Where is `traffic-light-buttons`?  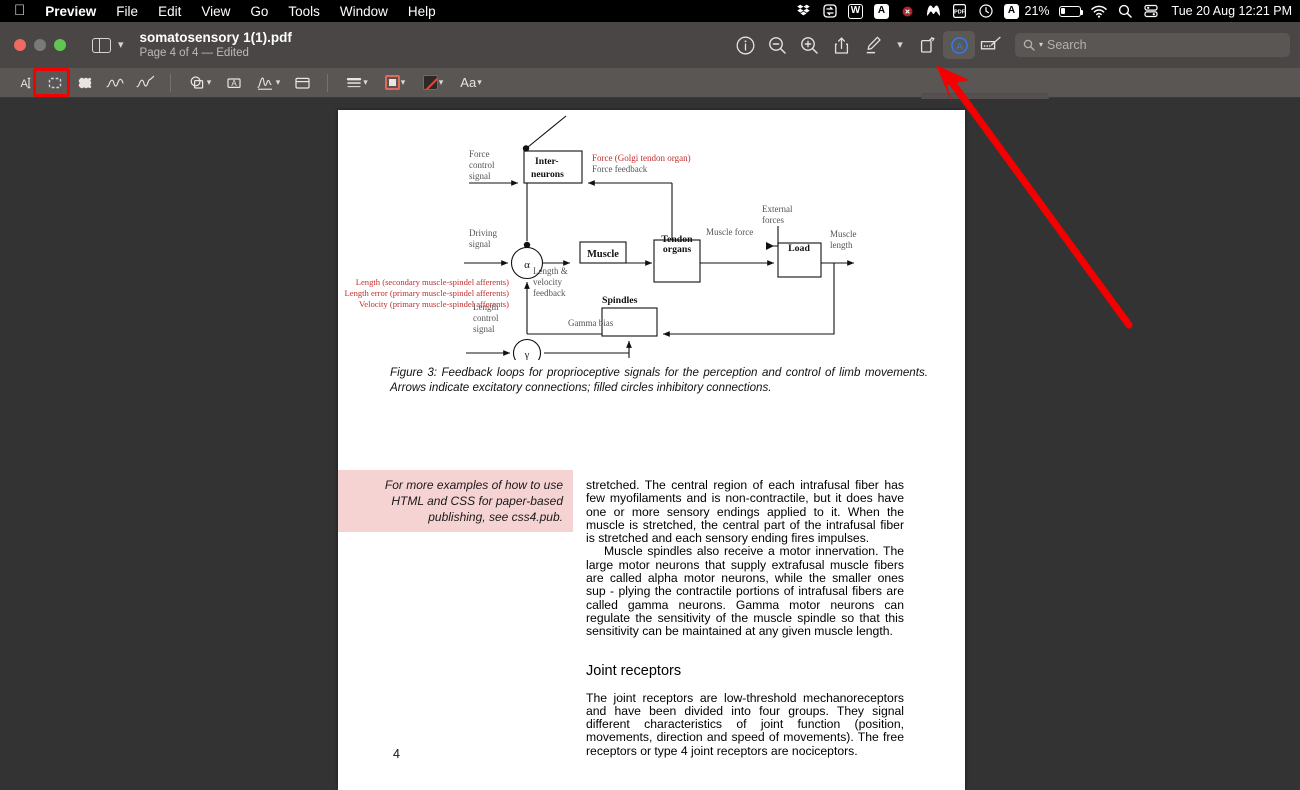 traffic-light-buttons is located at coordinates (33, 45).